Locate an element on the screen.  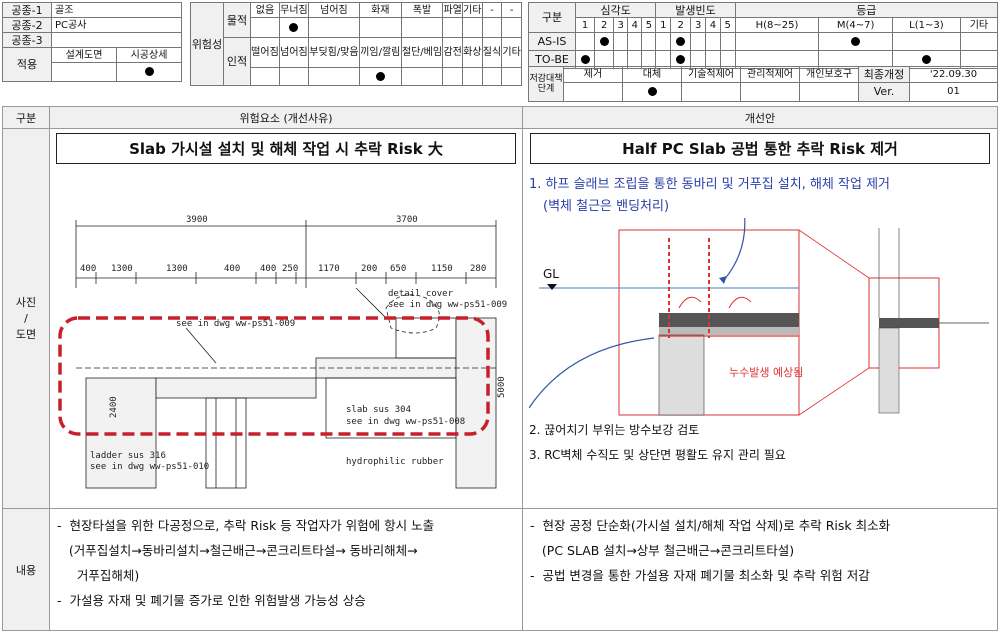
work-label-2: 공종-2 is located at coordinates (27, 25).